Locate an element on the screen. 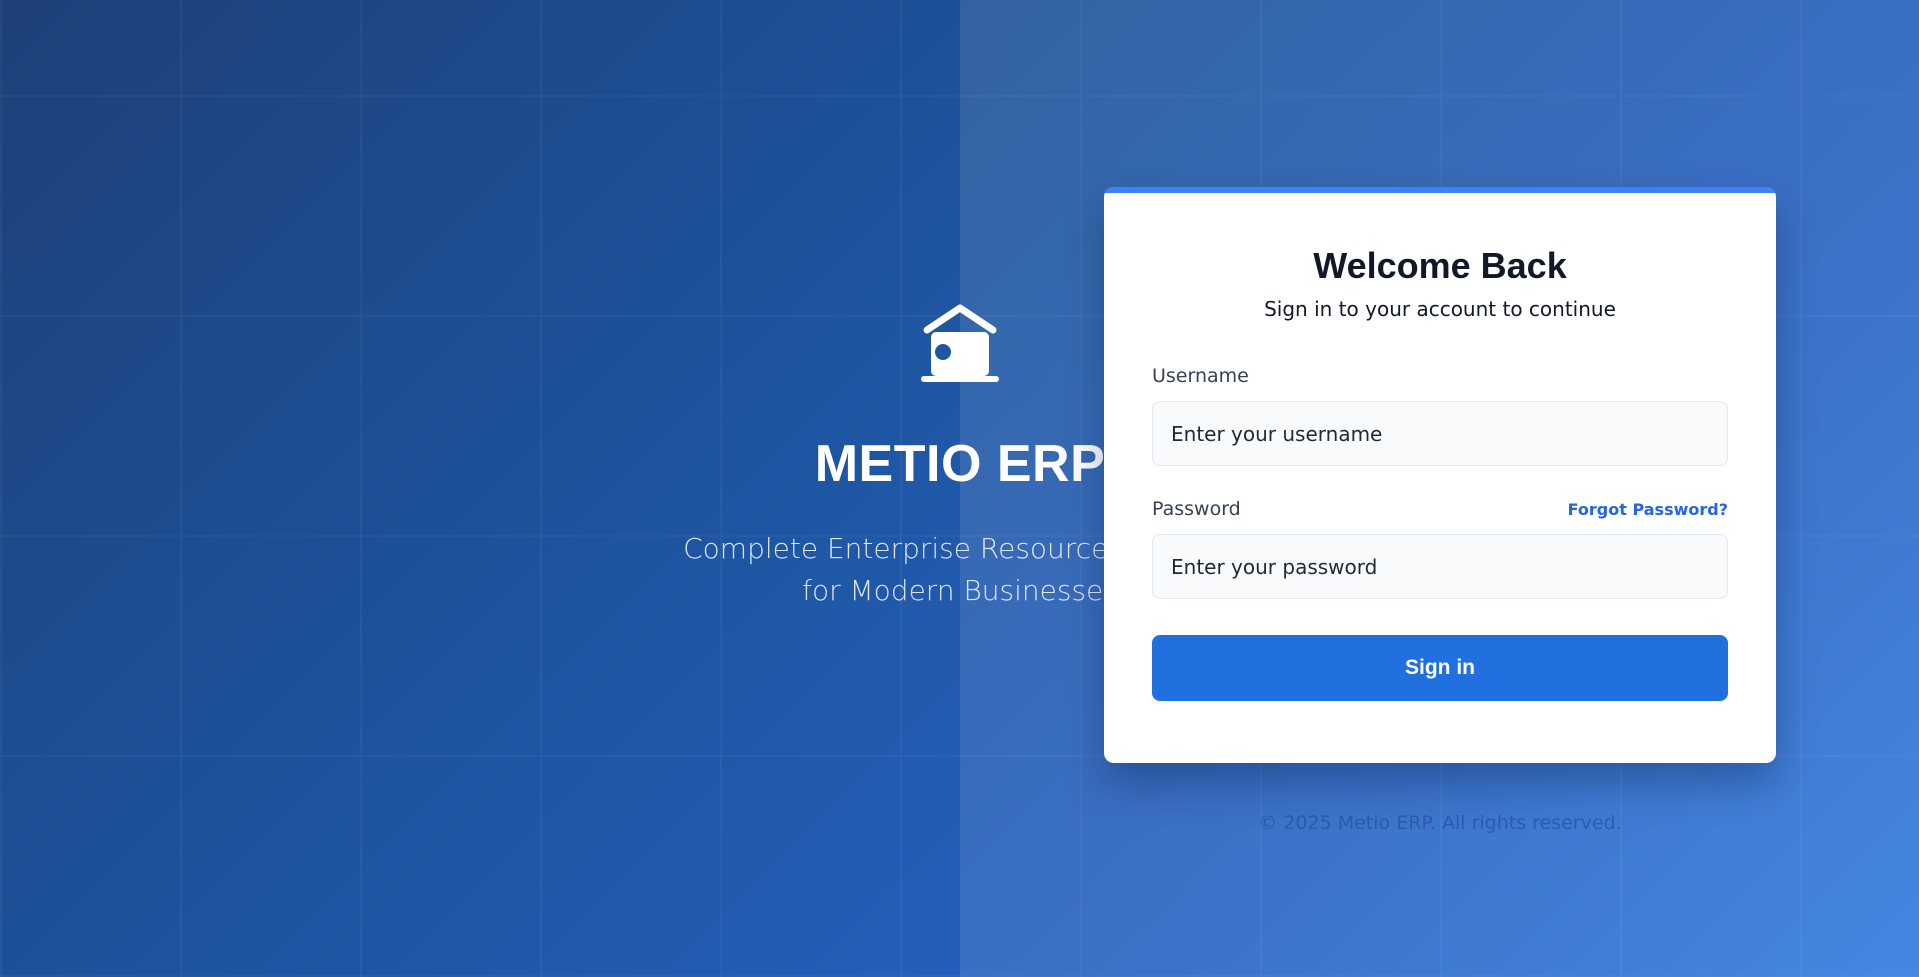 The height and width of the screenshot is (977, 1919). password-field-group: Password Forgot Password? is located at coordinates (1440, 548).